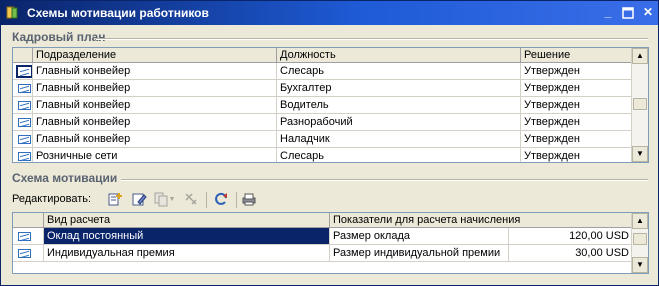 The image size is (659, 286). I want to click on table-row: Главный конвейер Бухгалтер Утвержден, so click(323, 88).